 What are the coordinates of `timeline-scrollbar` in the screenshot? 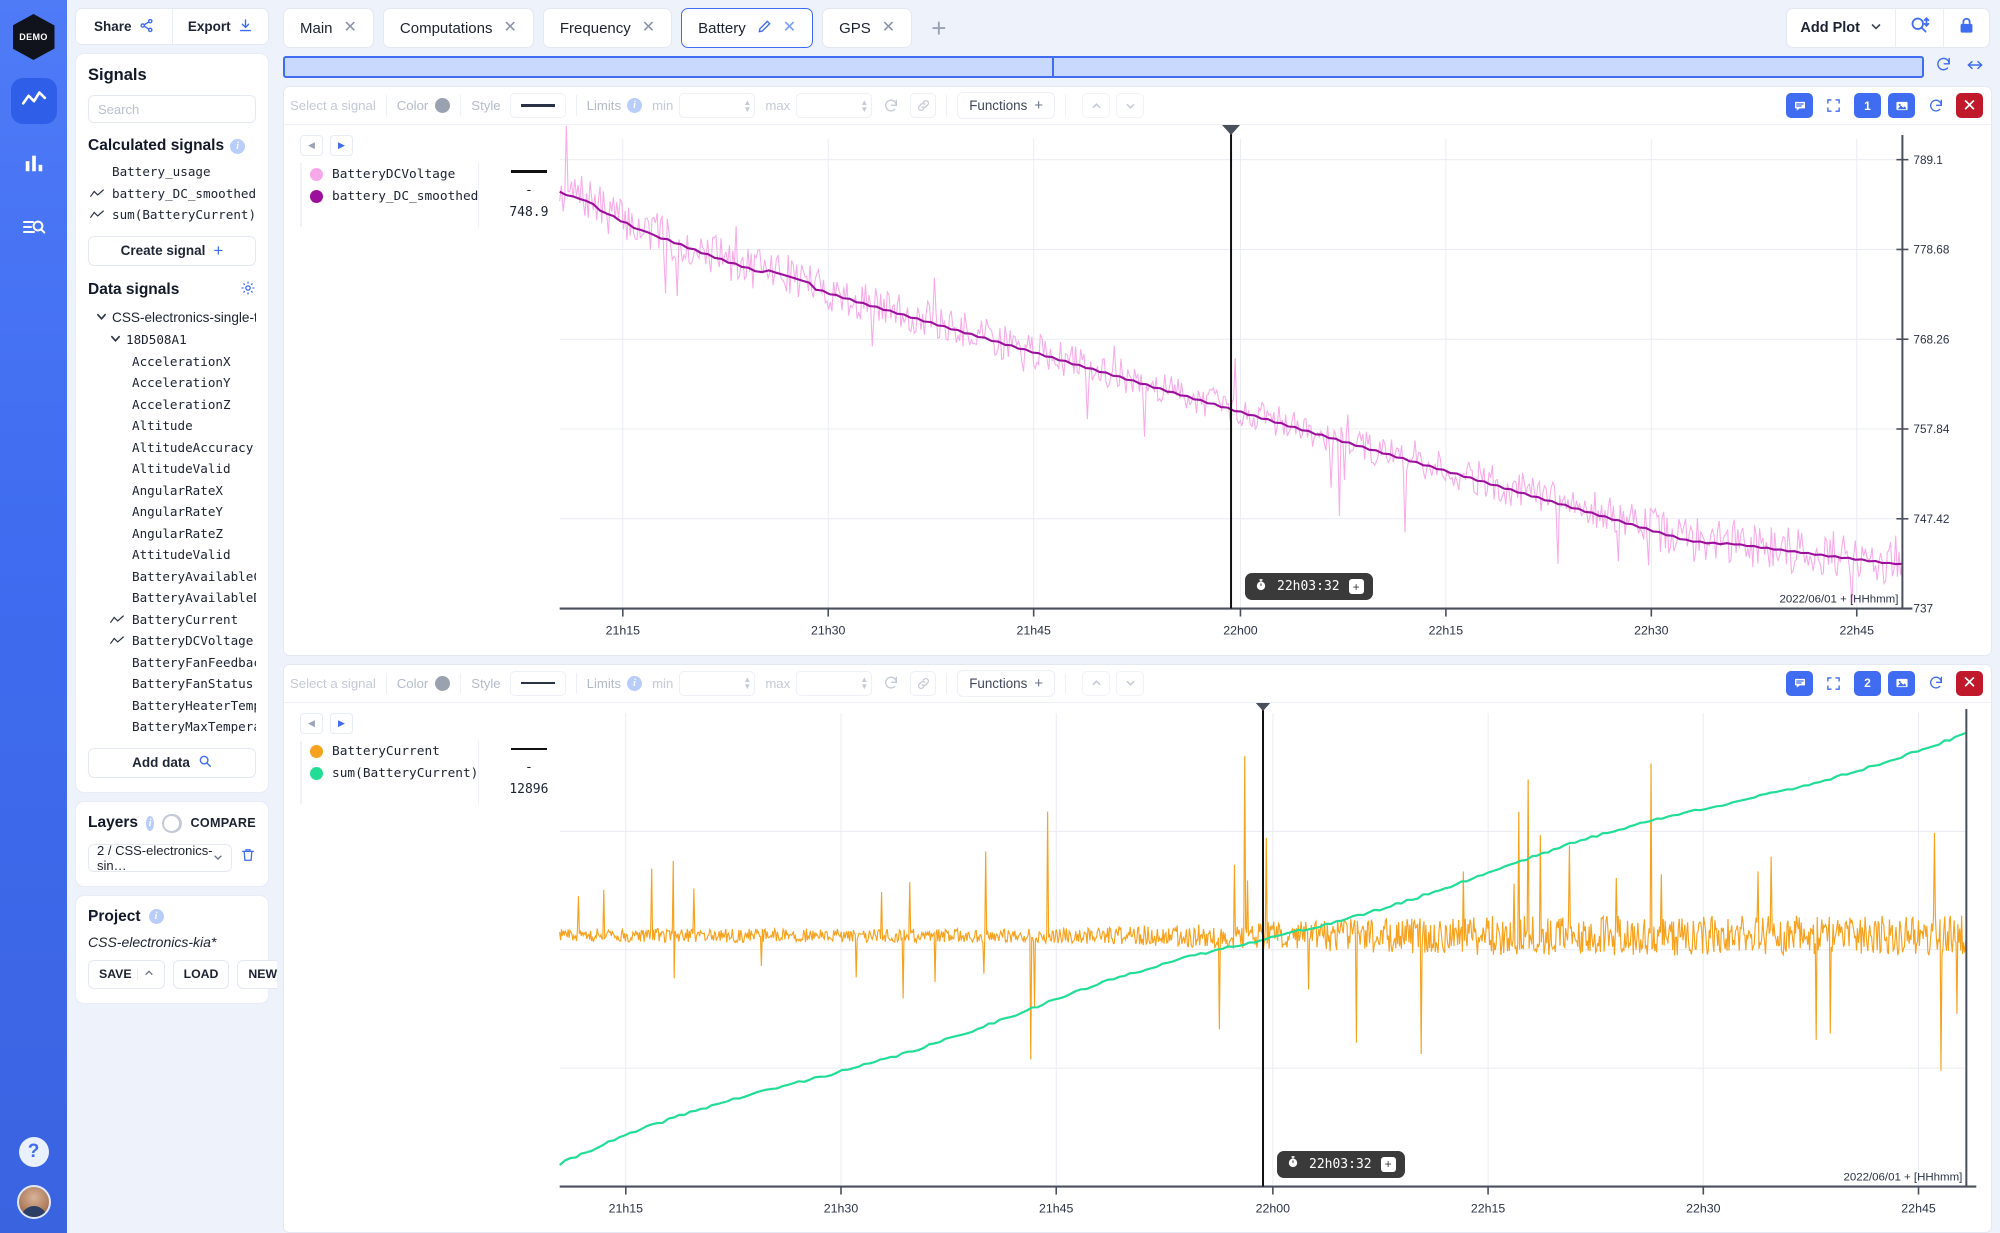 It's located at (1103, 67).